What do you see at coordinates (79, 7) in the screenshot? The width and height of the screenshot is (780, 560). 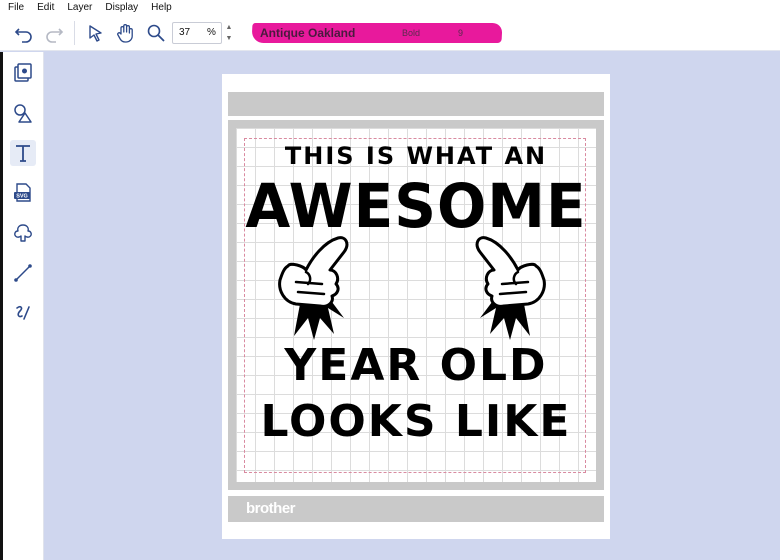 I see `menu-layer: Layer` at bounding box center [79, 7].